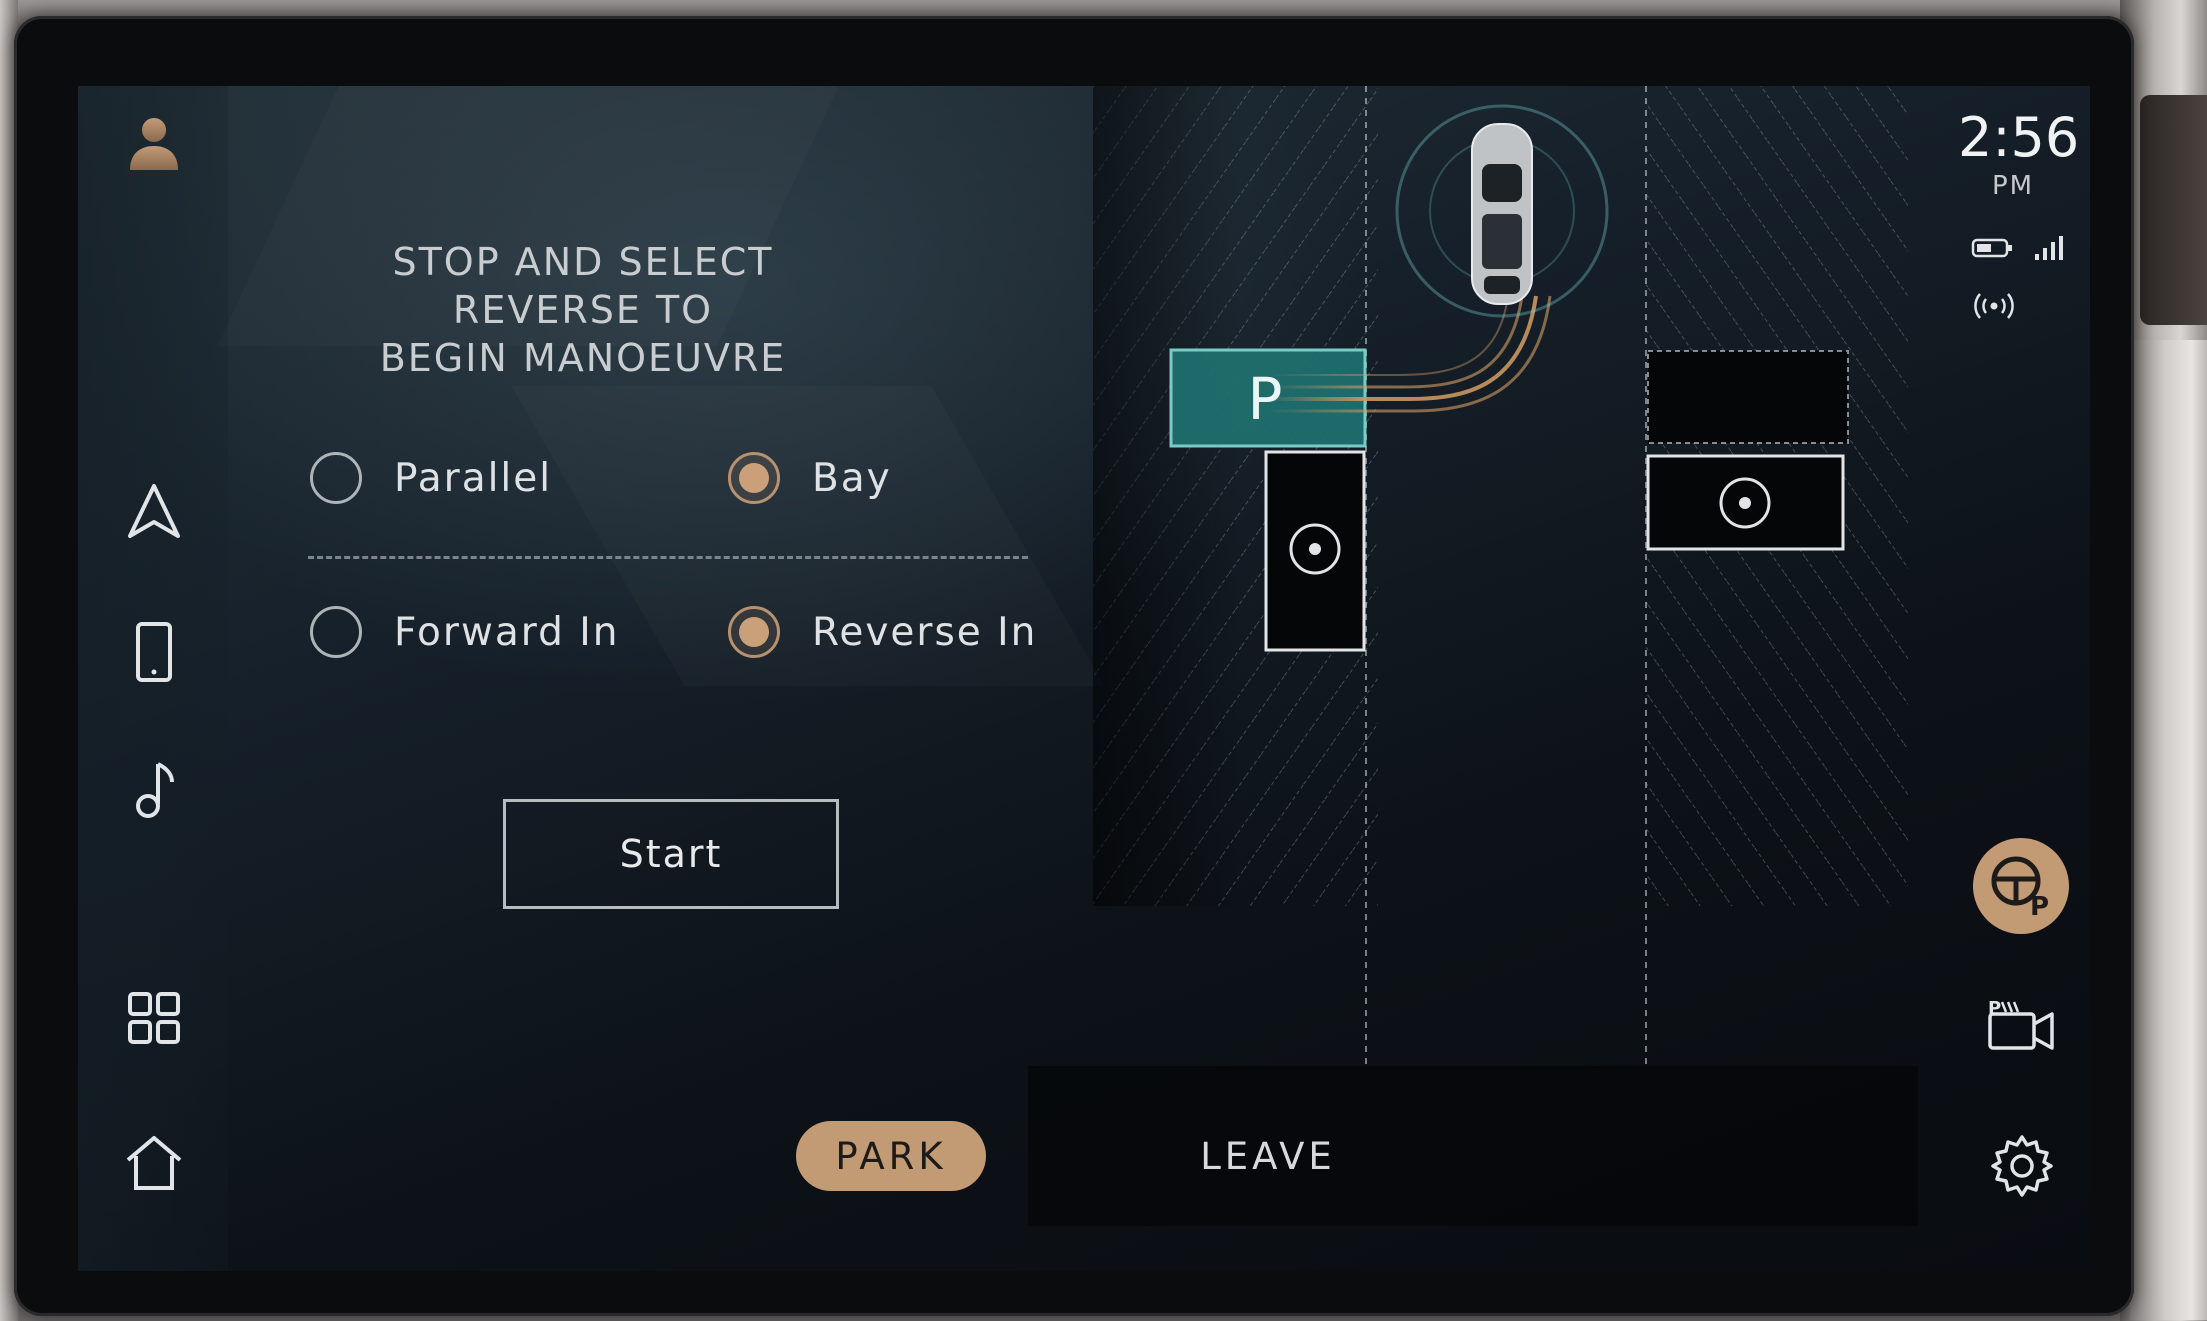 This screenshot has width=2207, height=1321. Describe the element at coordinates (2173, 210) in the screenshot. I see `background-right-panel` at that location.